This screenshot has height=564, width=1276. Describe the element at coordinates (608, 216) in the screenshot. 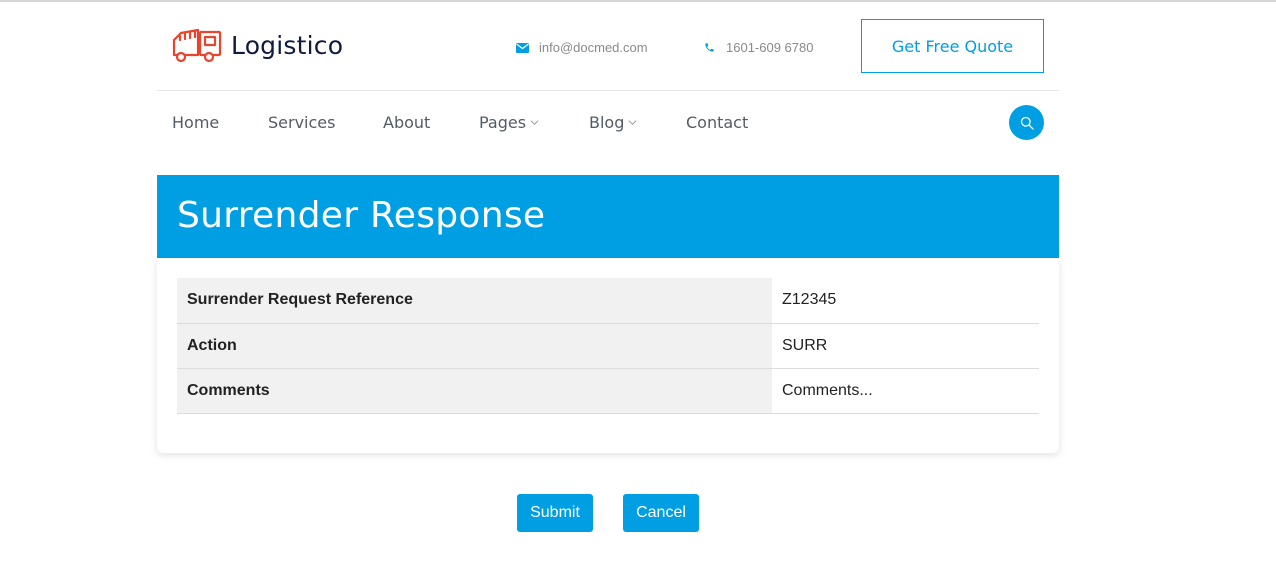

I see `page-title-banner: Surrender Response` at that location.